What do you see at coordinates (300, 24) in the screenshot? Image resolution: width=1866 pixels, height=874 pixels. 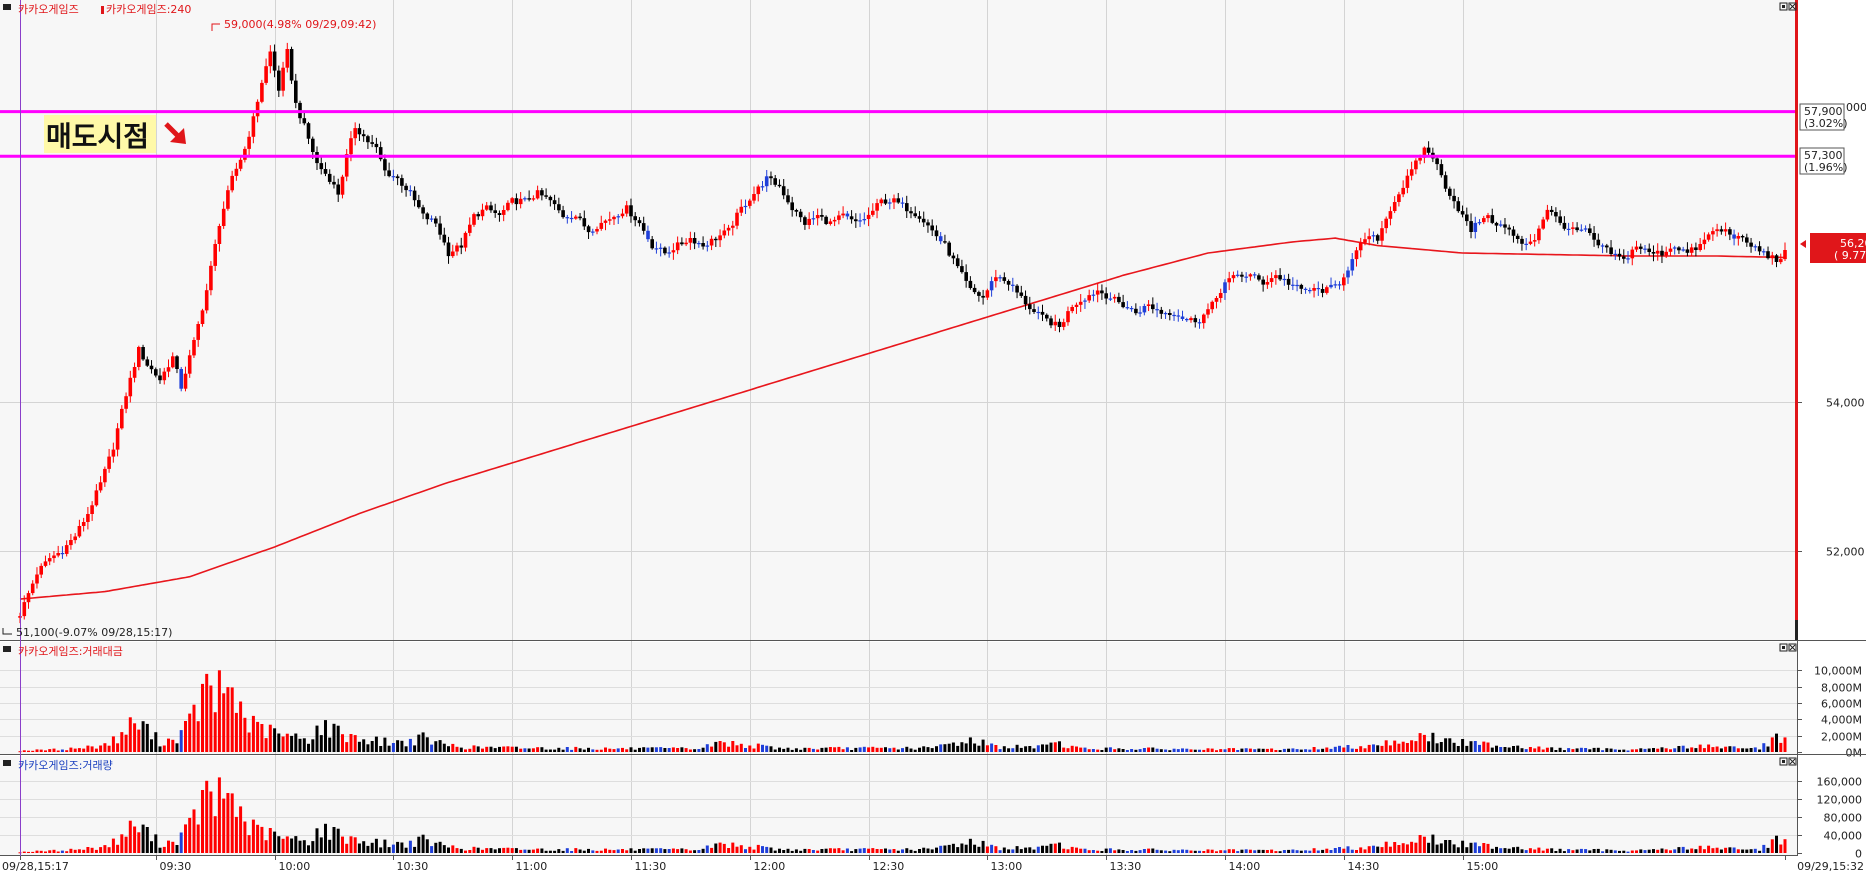 I see `high-annotation: 59,000(4.98% 09/29,09:42)` at bounding box center [300, 24].